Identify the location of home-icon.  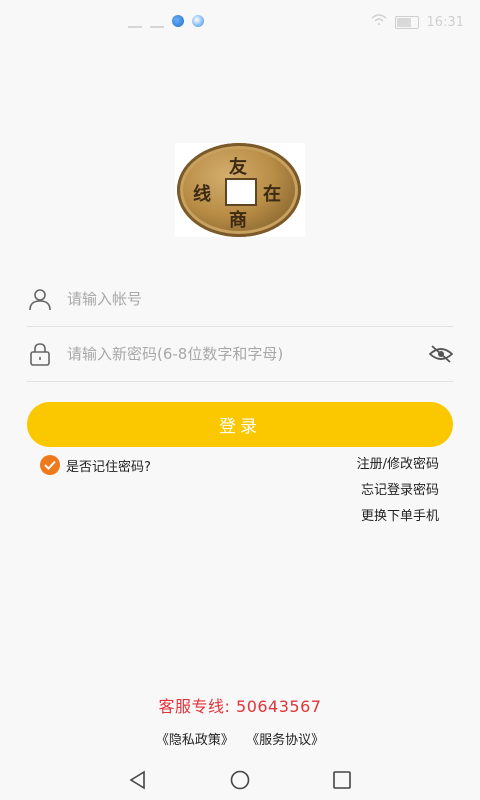
(240, 782).